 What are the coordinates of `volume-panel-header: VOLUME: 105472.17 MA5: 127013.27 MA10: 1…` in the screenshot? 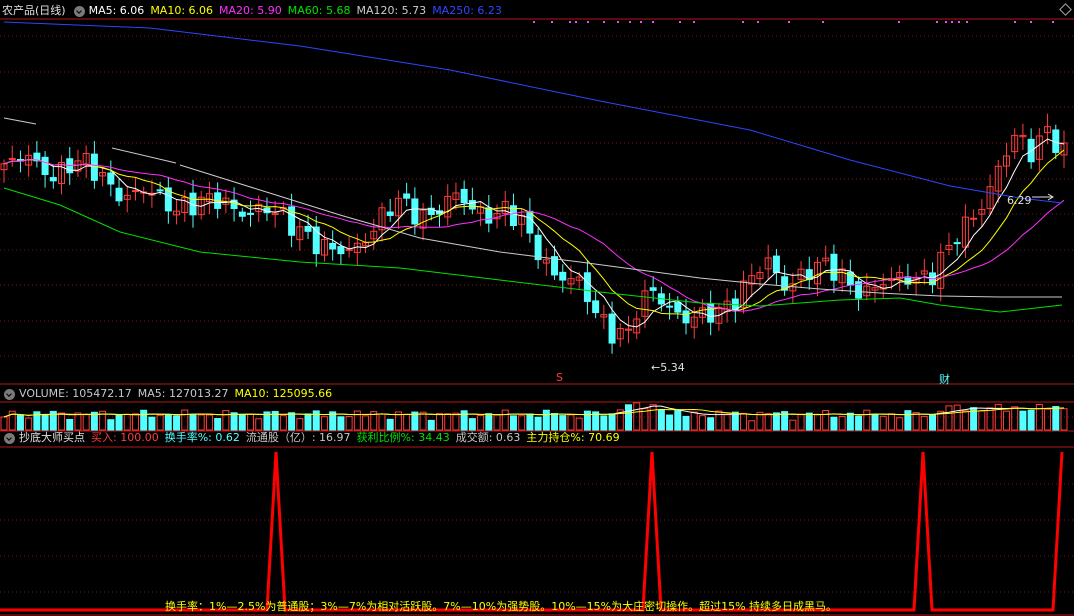 It's located at (170, 394).